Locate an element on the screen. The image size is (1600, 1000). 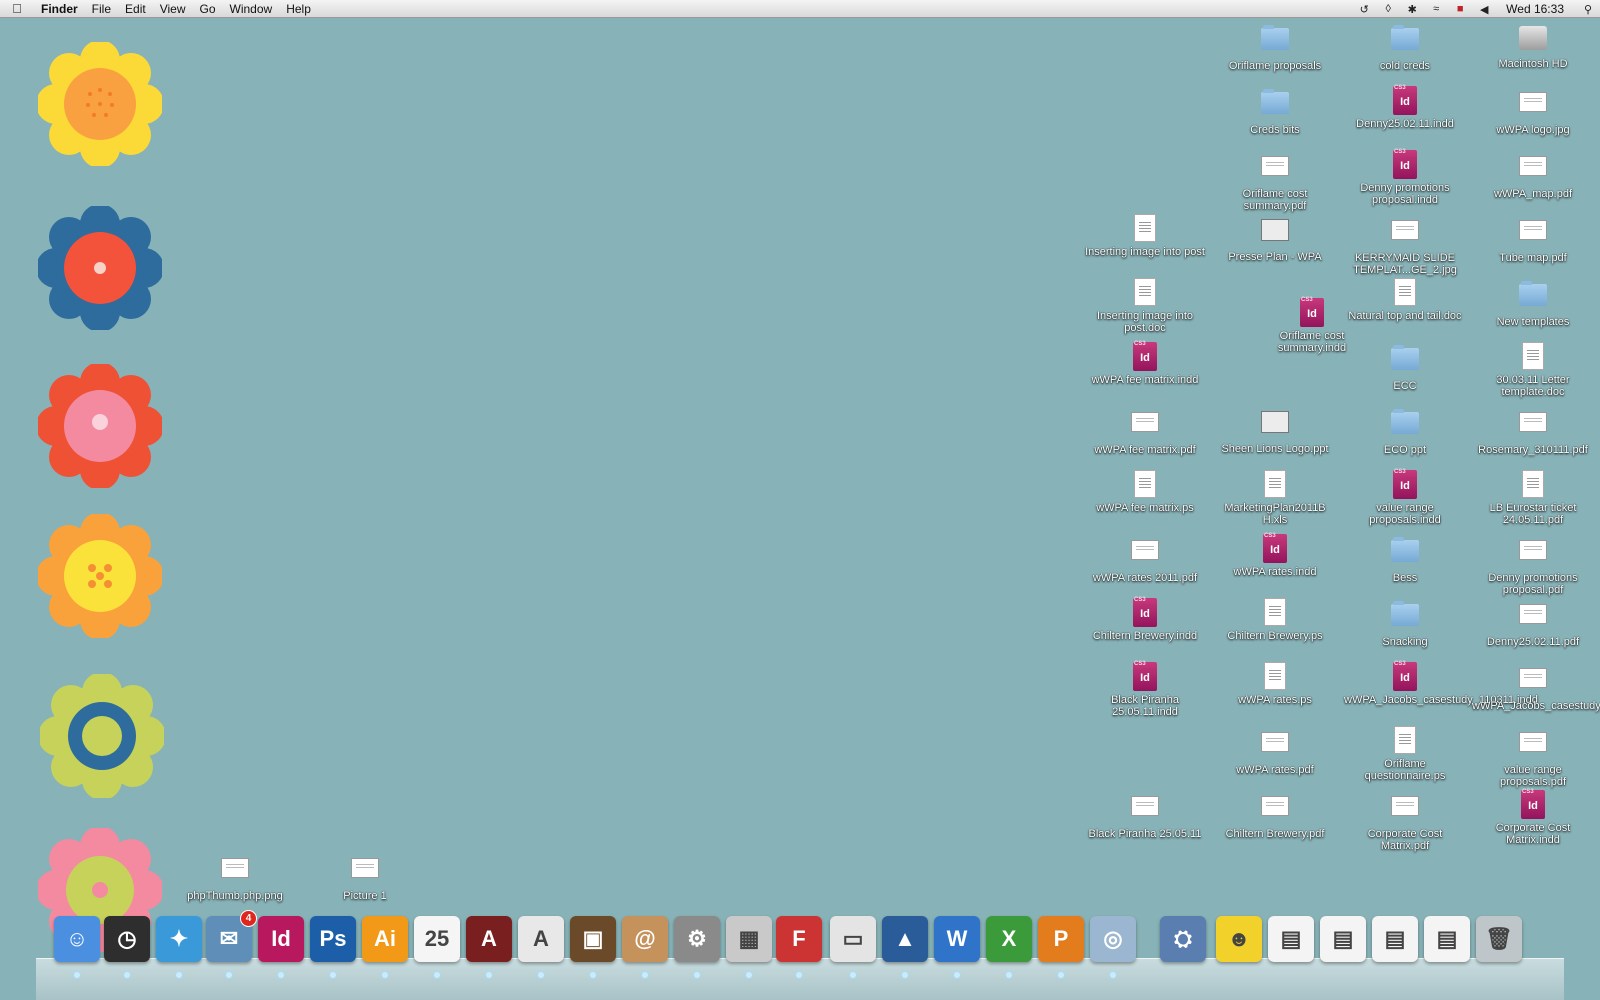
desktop-icon: cold creds is located at coordinates (1405, 47).